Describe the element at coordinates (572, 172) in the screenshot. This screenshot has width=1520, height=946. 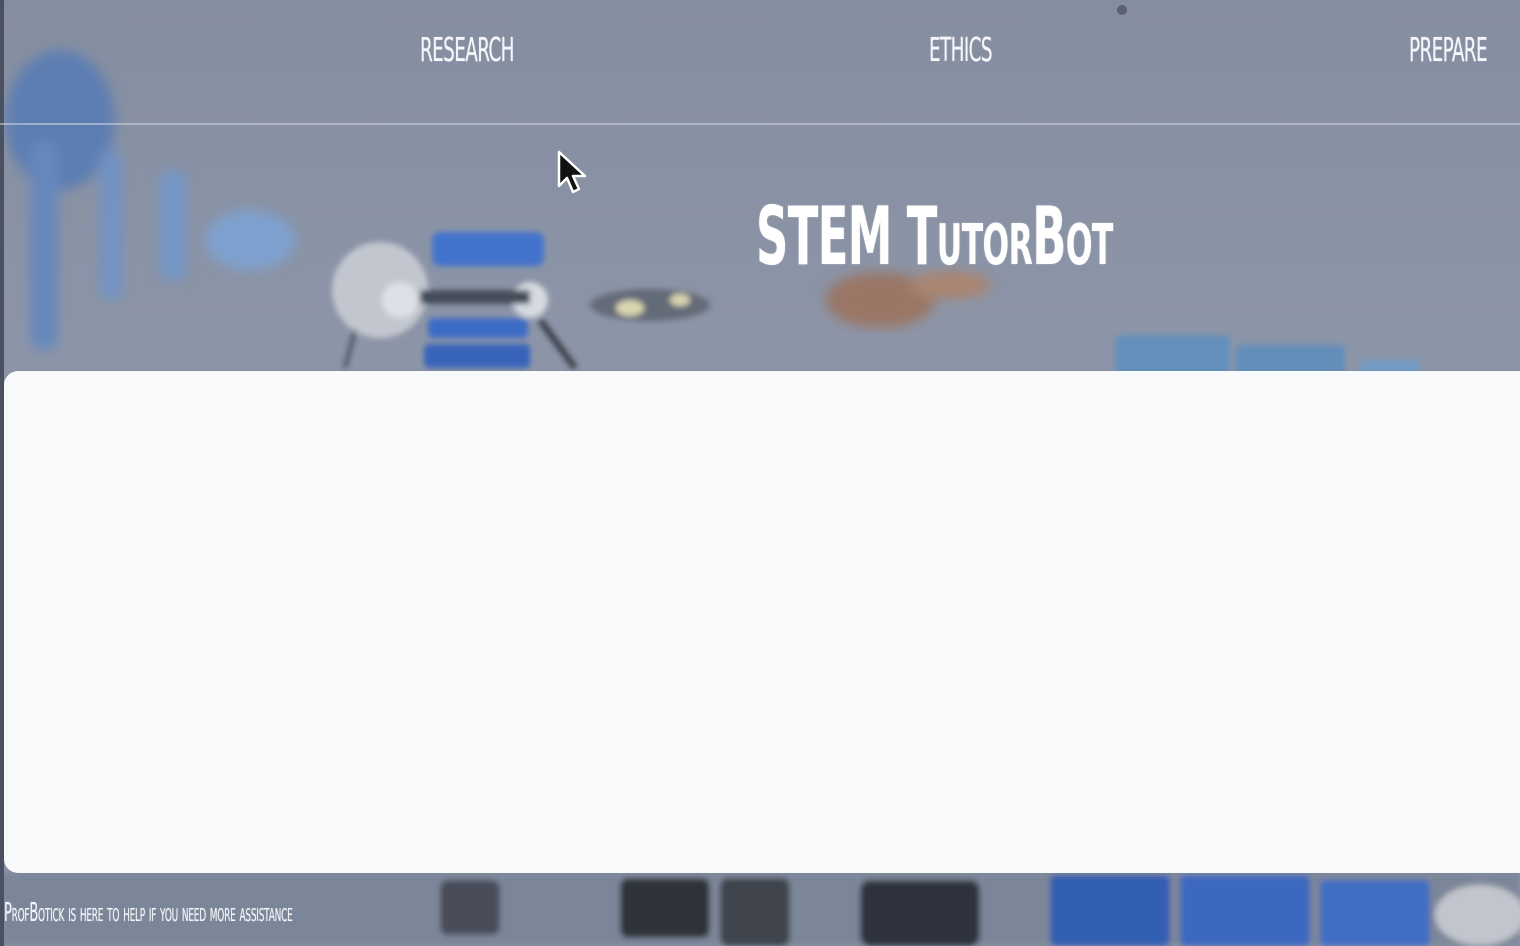
I see `mouse-pointer-icon` at that location.